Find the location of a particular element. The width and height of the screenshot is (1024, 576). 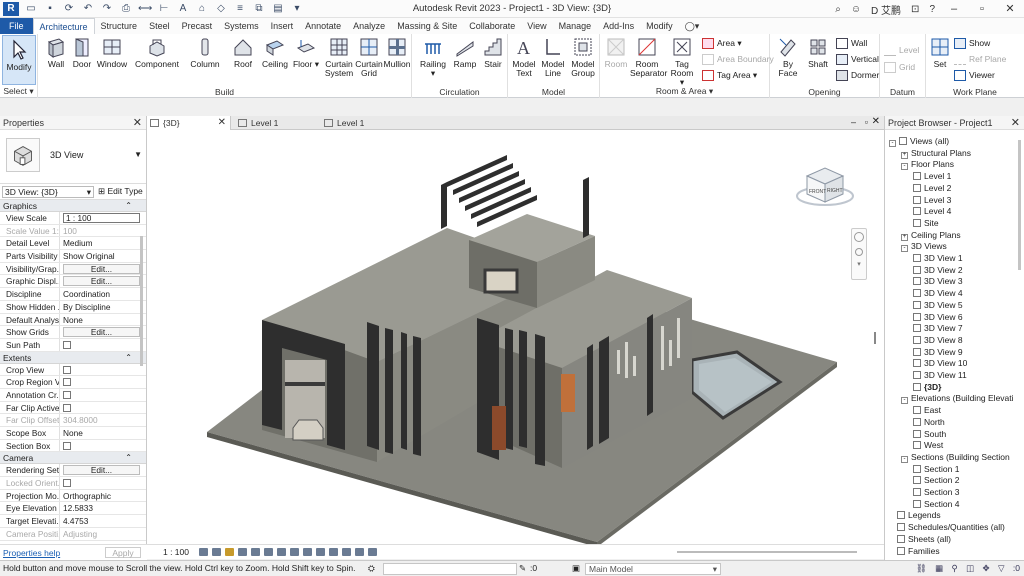

browser-node: Level 3 is located at coordinates (932, 201).